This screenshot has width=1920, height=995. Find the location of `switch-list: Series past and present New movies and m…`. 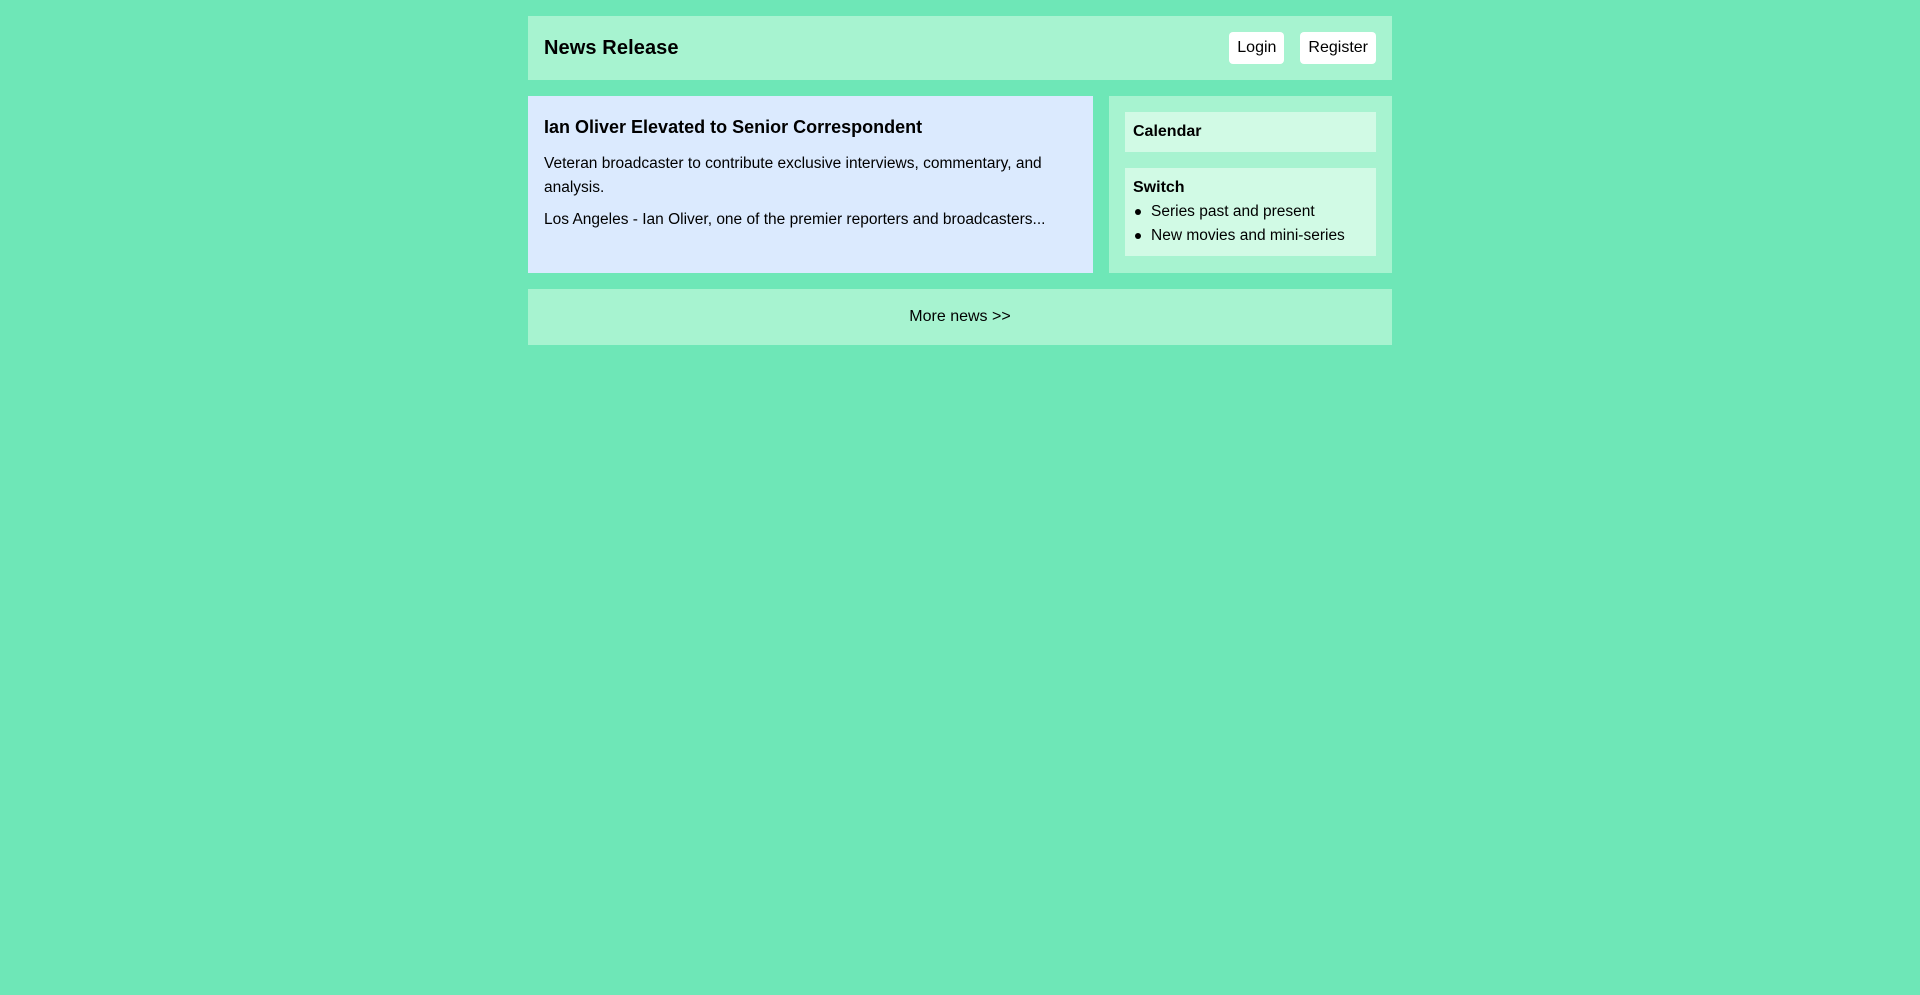

switch-list: Series past and present New movies and m… is located at coordinates (1250, 224).